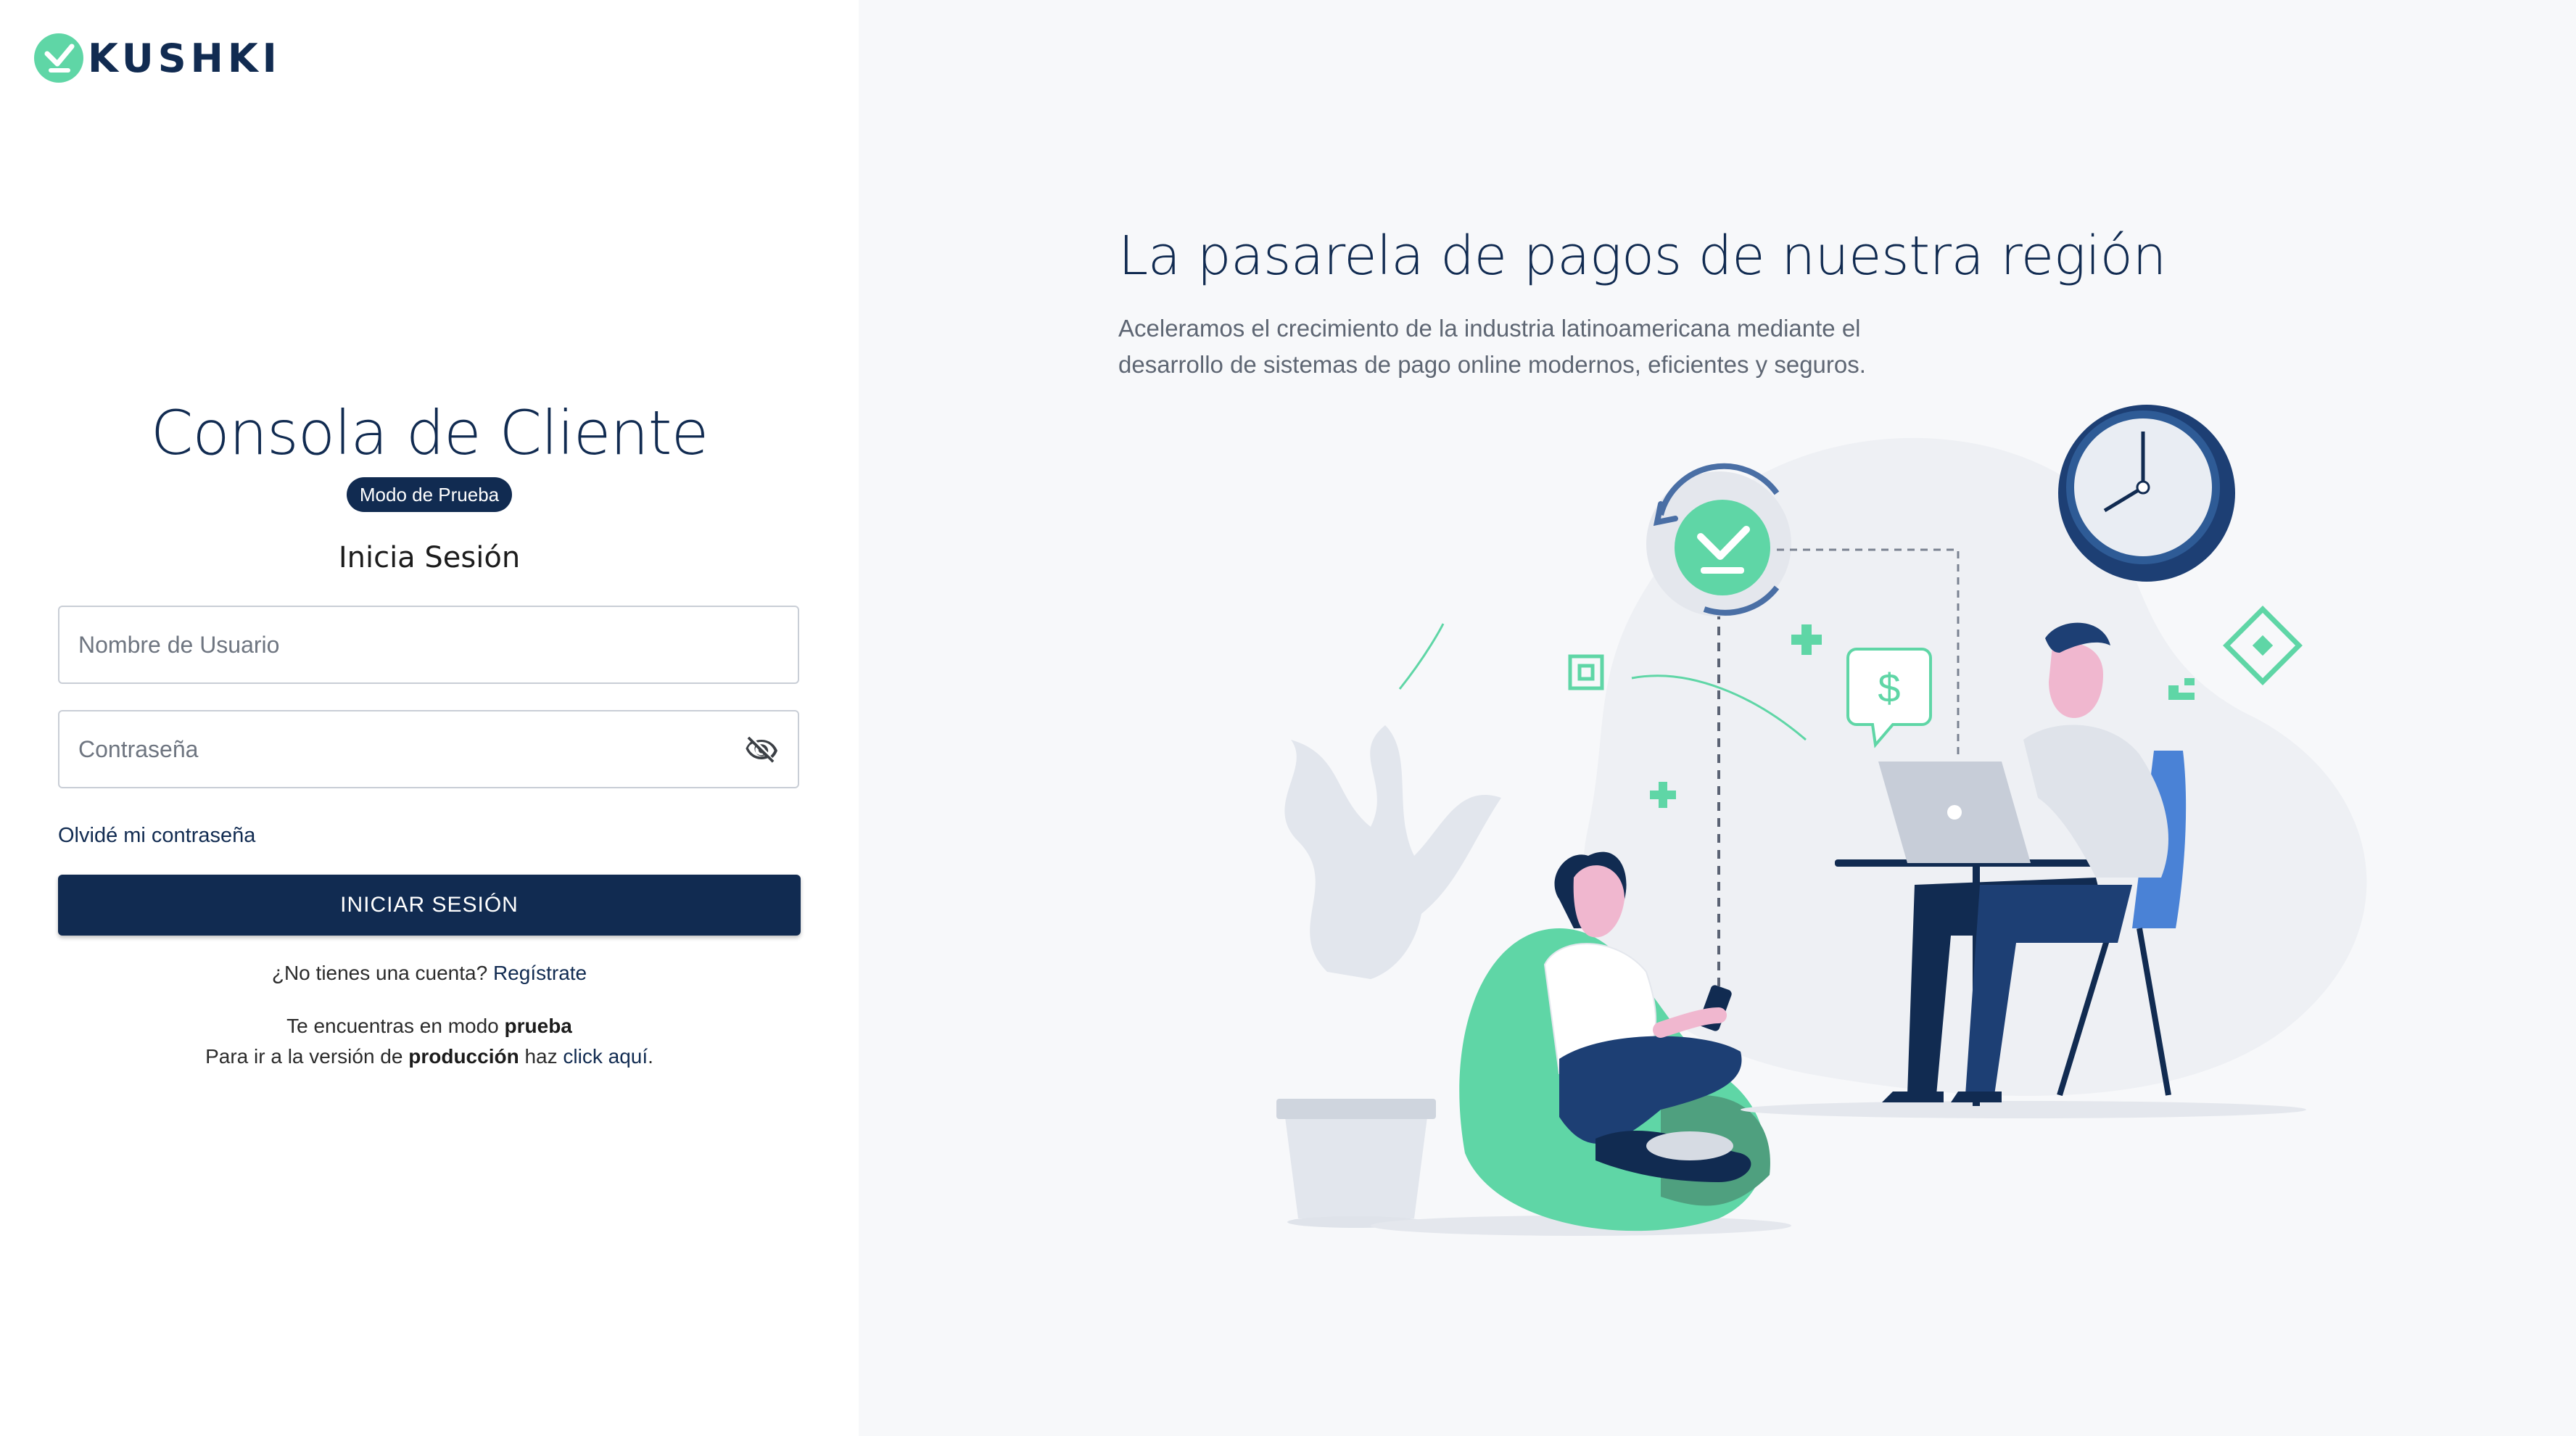 This screenshot has height=1436, width=2576. What do you see at coordinates (184, 58) in the screenshot?
I see `brand-name: KUSHKI` at bounding box center [184, 58].